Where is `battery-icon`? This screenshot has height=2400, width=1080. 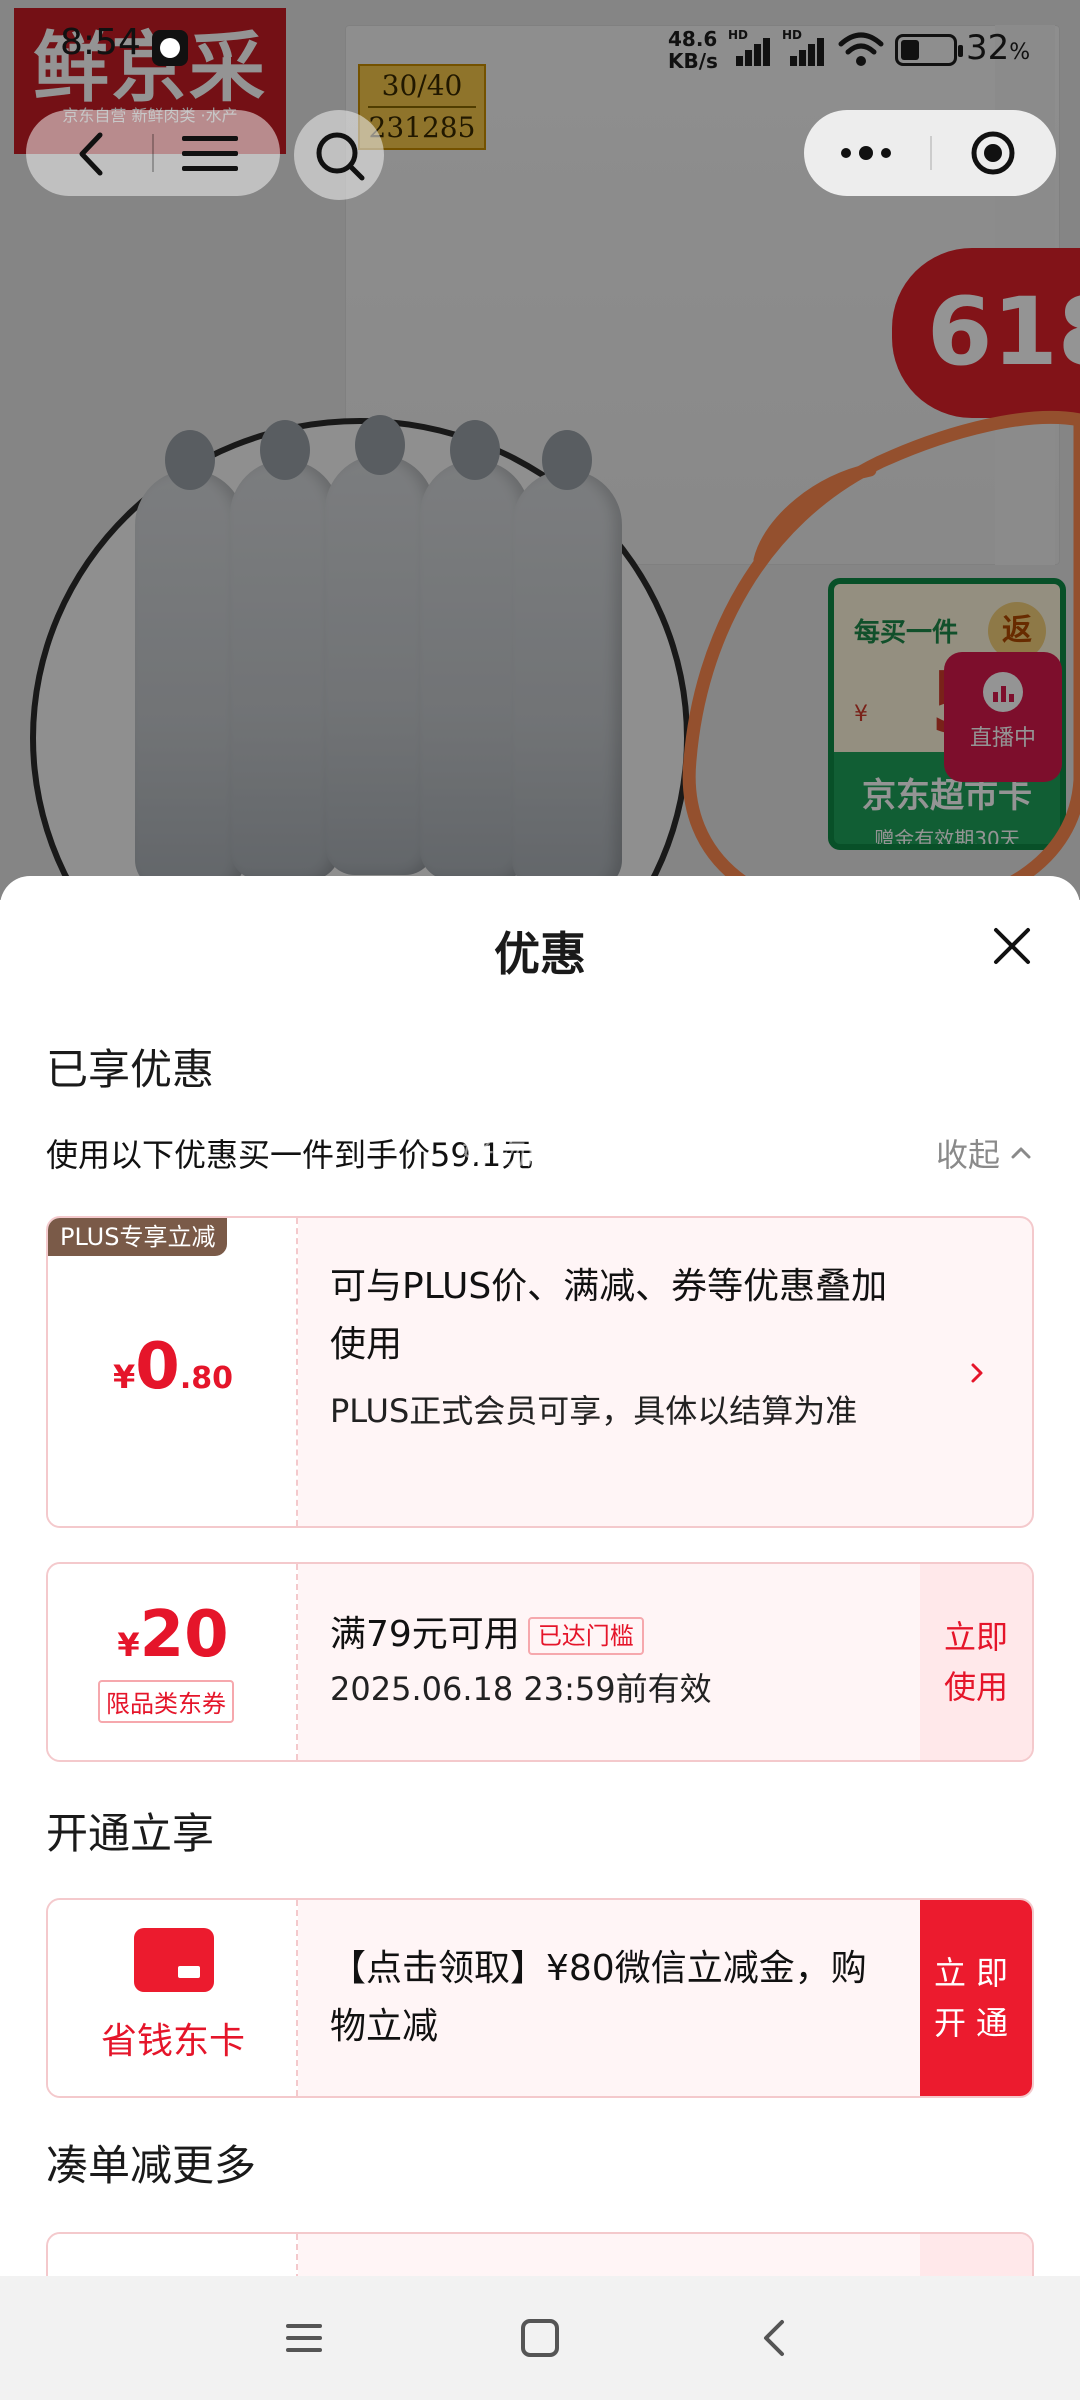
battery-icon is located at coordinates (929, 50).